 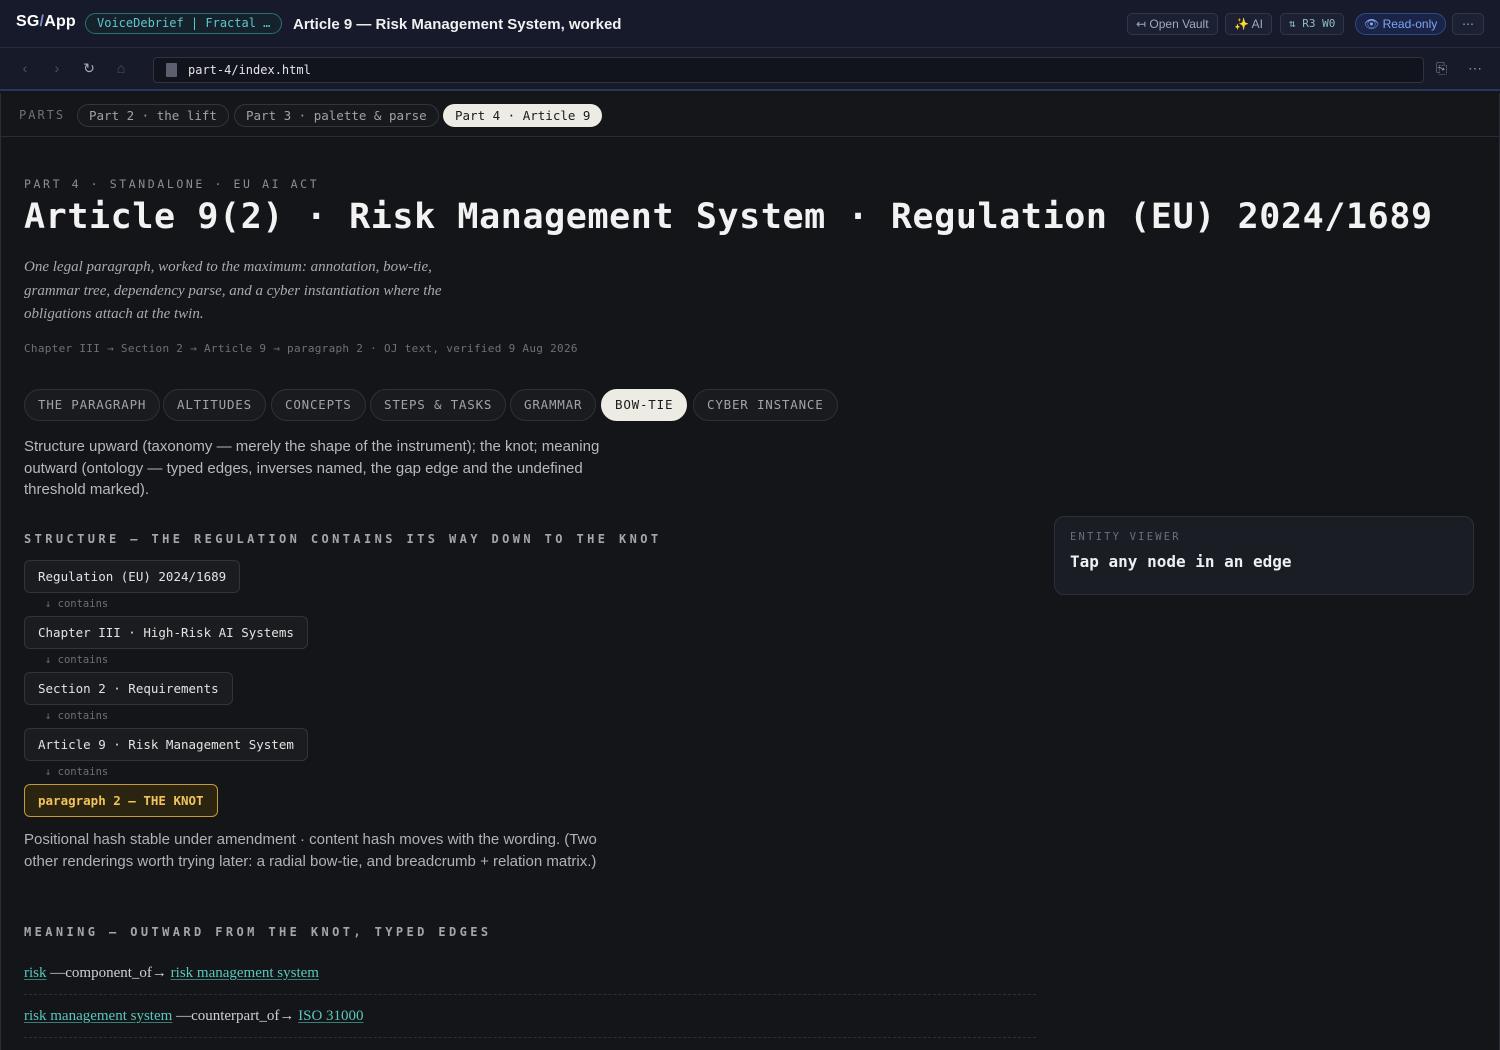 I want to click on ai-button: ✨ AI, so click(x=1248, y=24).